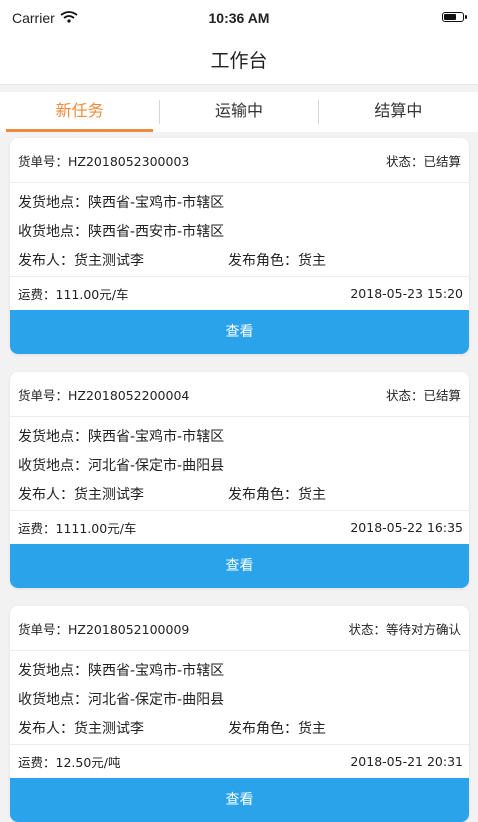 The image size is (478, 822). I want to click on tab-bar: 新任务 运输中 结算中, so click(239, 112).